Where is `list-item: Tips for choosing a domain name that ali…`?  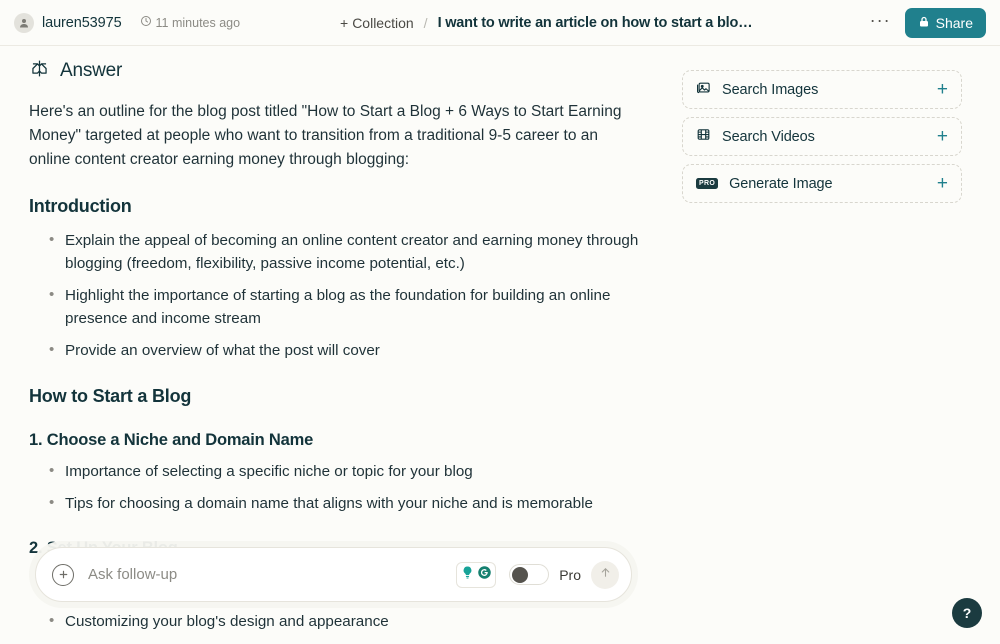
list-item: Tips for choosing a domain name that ali… is located at coordinates (334, 503).